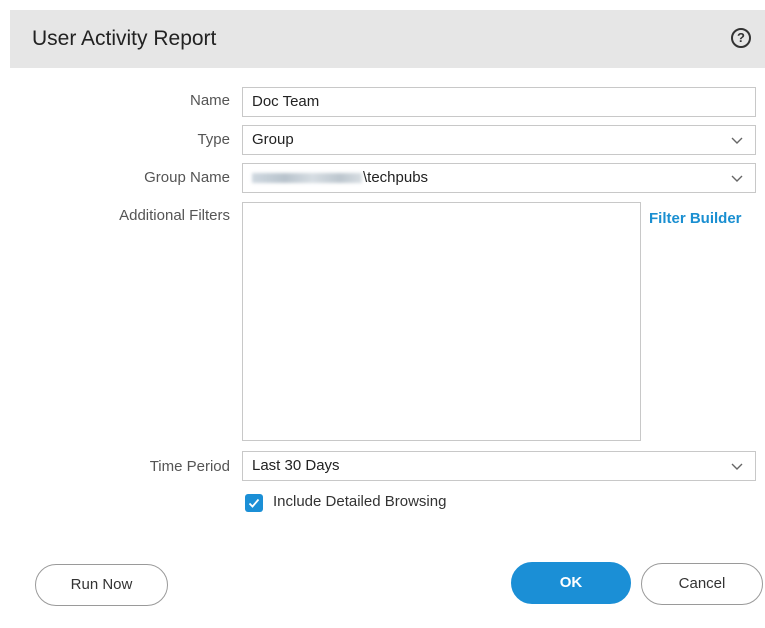 The width and height of the screenshot is (765, 628). I want to click on include-detailed-browsing-label: Include Detailed Browsing, so click(360, 501).